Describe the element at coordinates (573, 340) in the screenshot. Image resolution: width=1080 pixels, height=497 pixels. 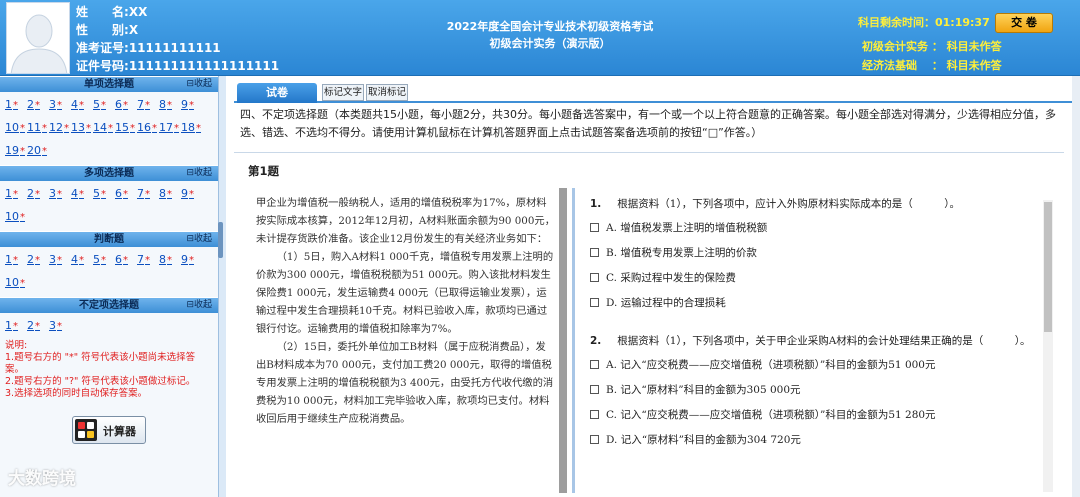
I see `pane-divider` at that location.